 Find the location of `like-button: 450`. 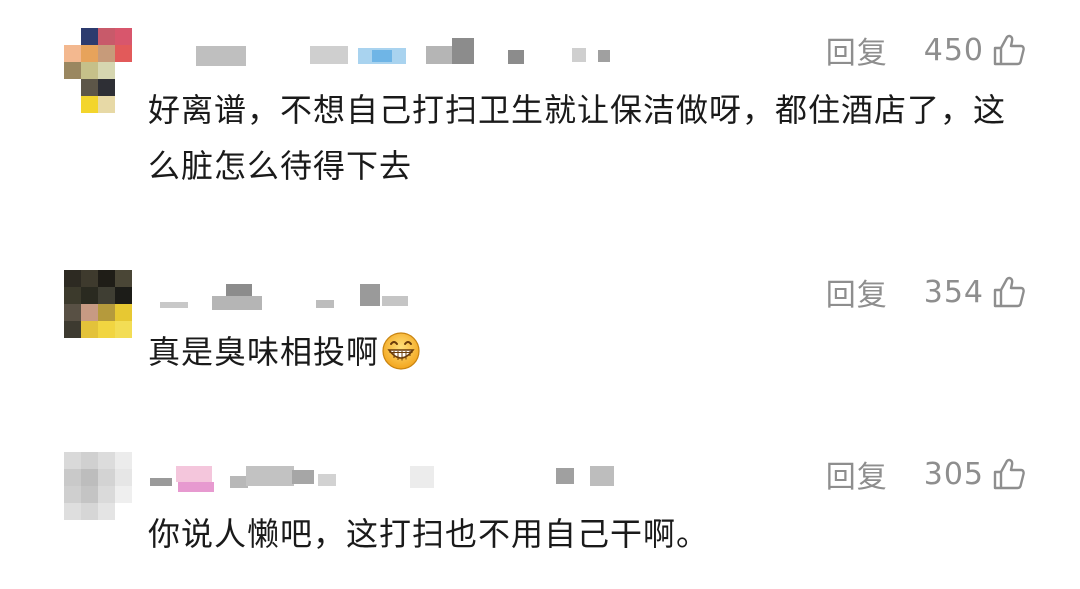

like-button: 450 is located at coordinates (975, 50).